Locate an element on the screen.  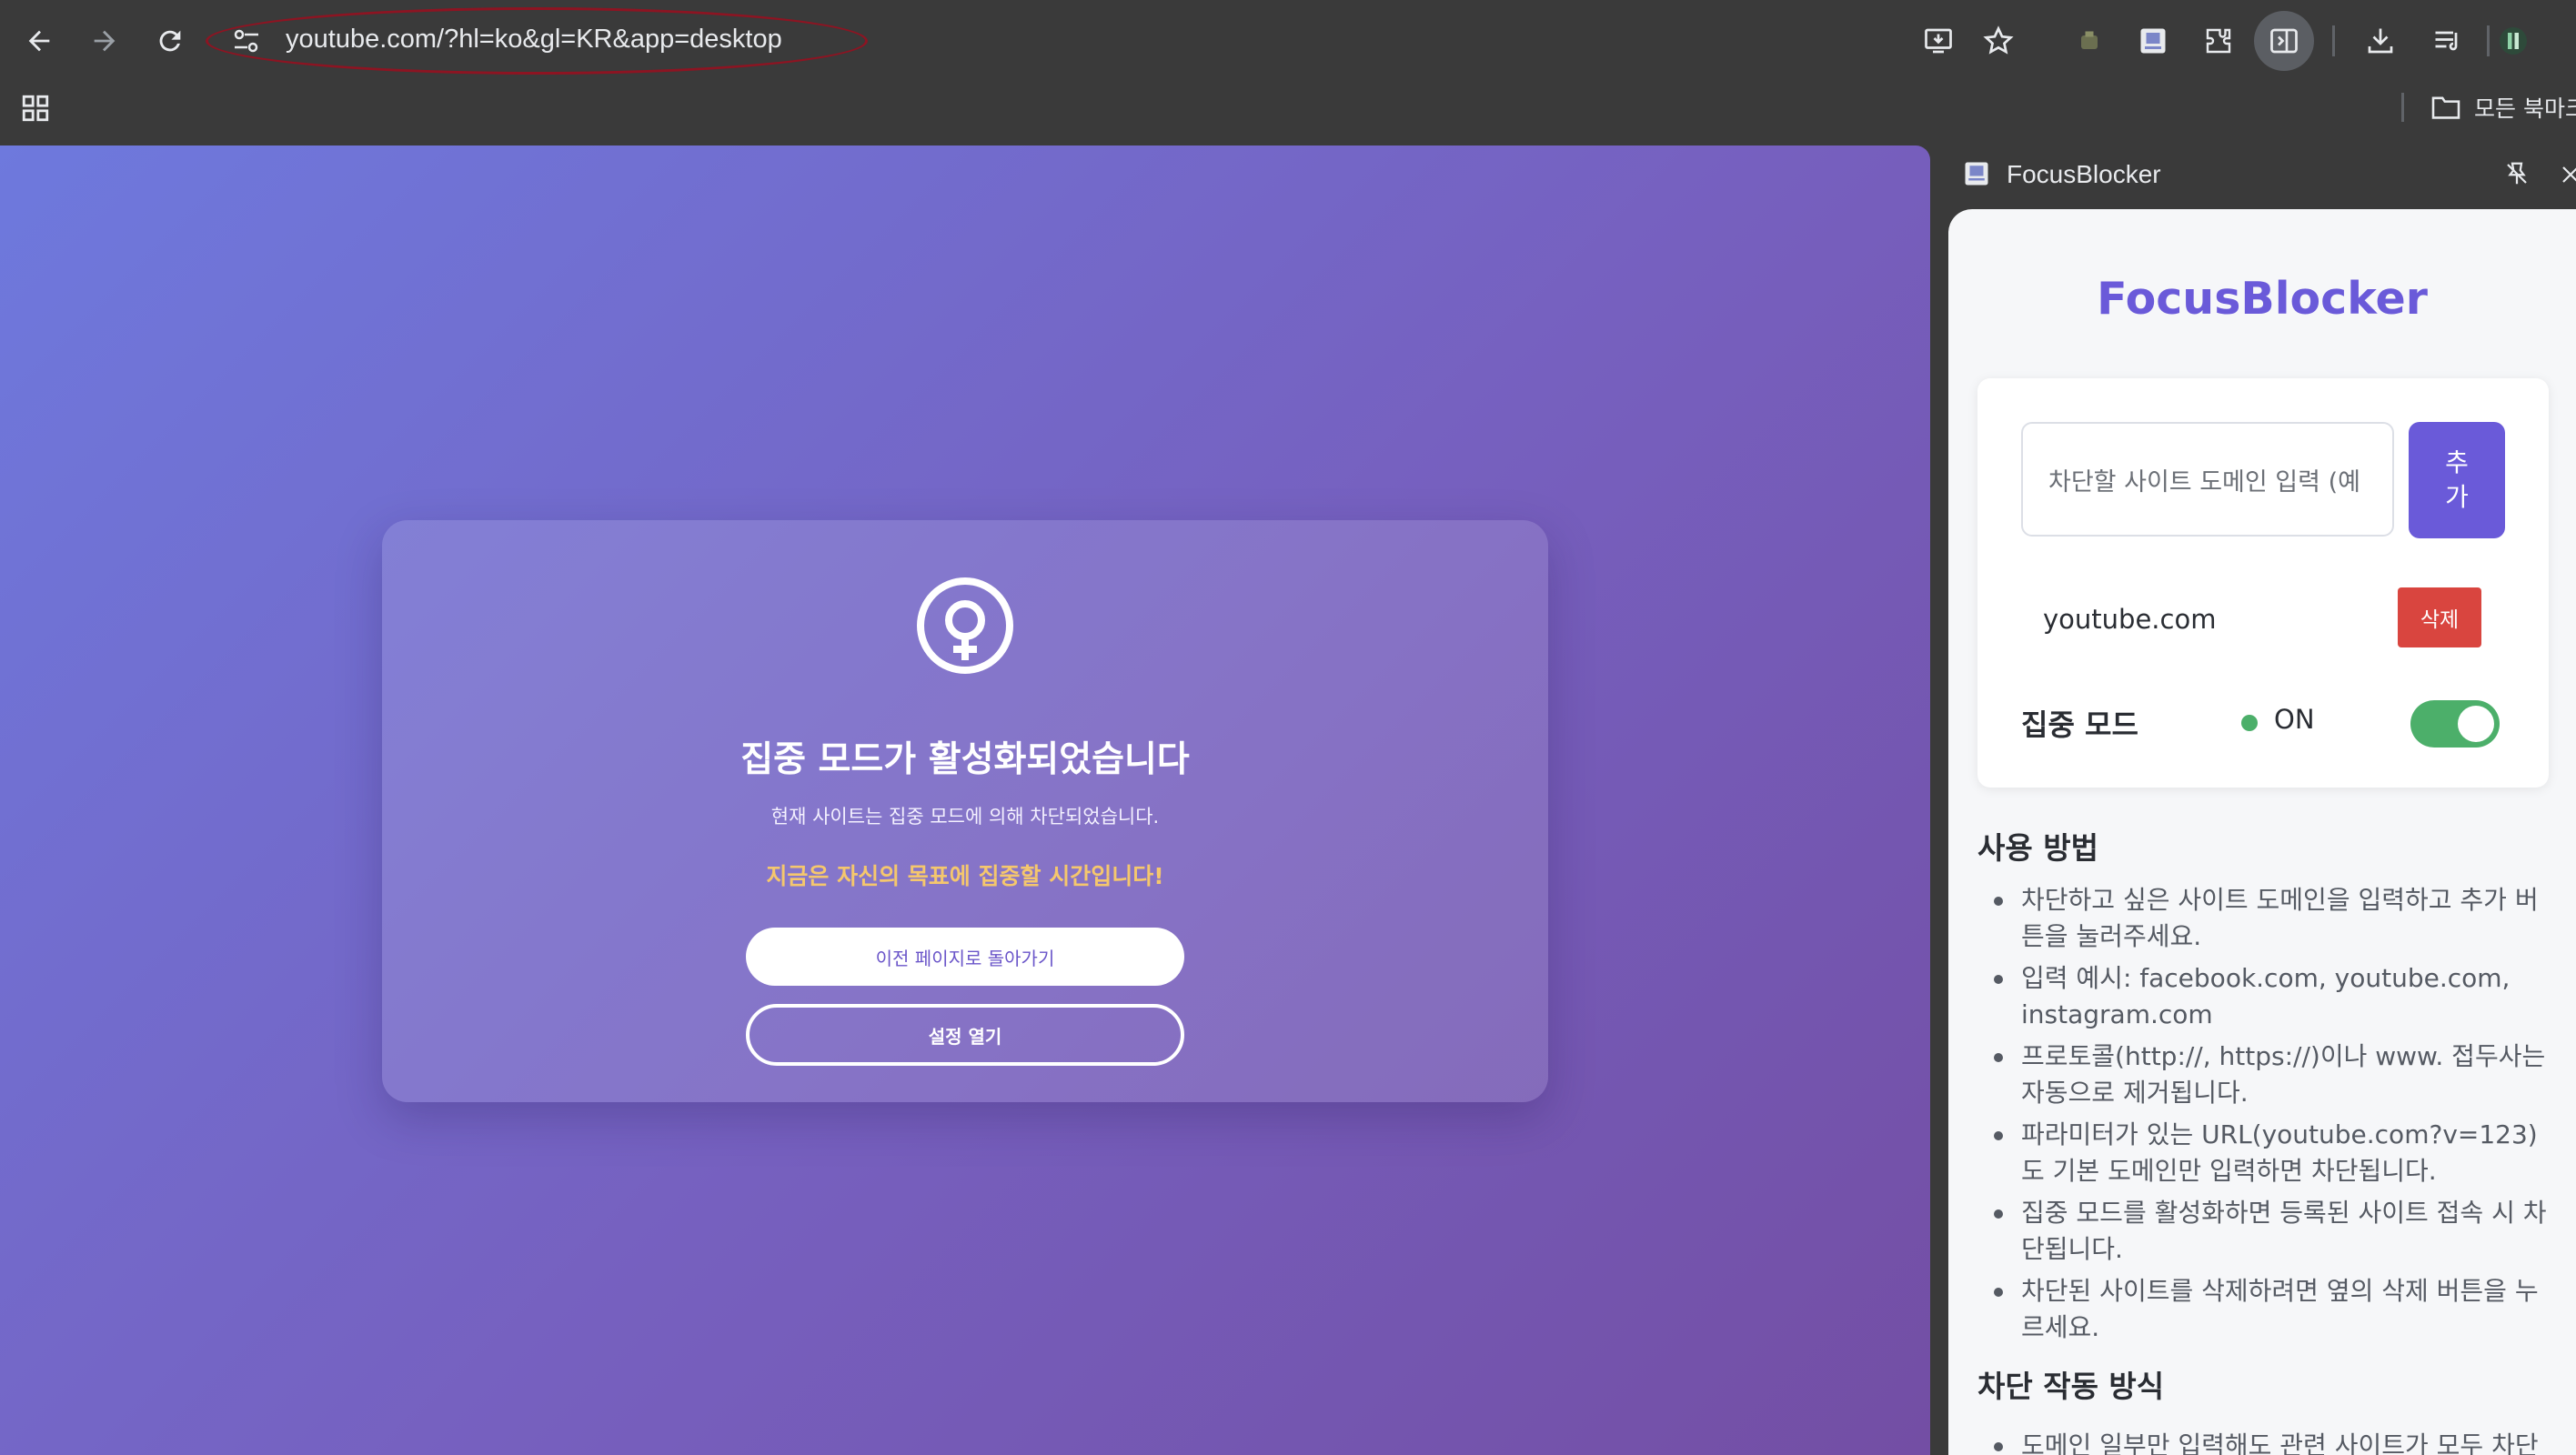
focus-mode-label: 집중 모드 is located at coordinates (2079, 724).